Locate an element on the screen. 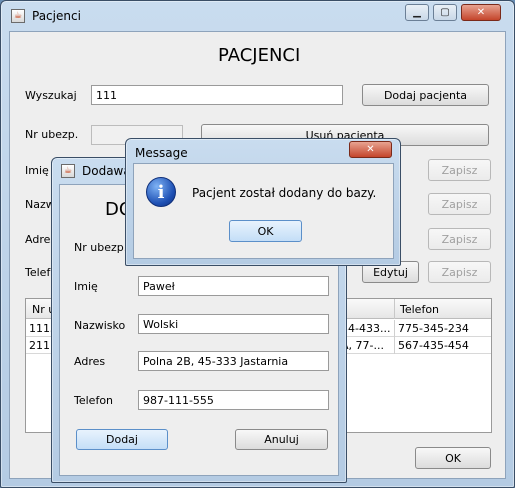 This screenshot has width=515, height=488. main-window-title: Pacjenci is located at coordinates (56, 16).